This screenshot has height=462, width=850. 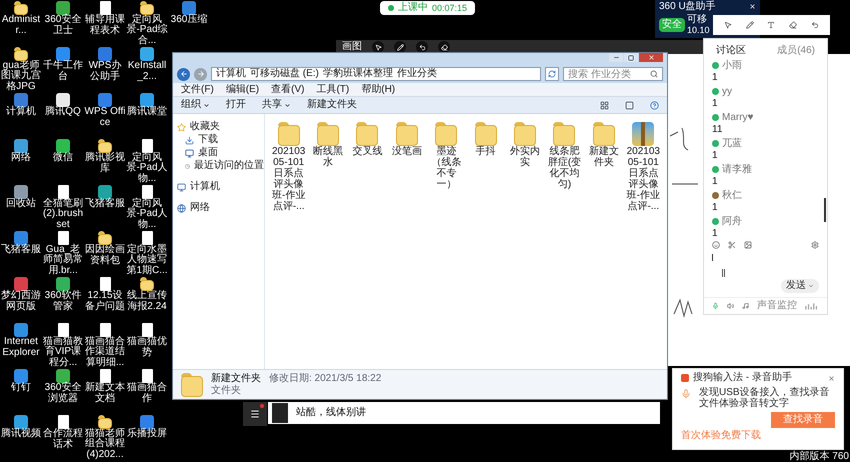 I want to click on file-name: 交叉线, so click(x=367, y=151).